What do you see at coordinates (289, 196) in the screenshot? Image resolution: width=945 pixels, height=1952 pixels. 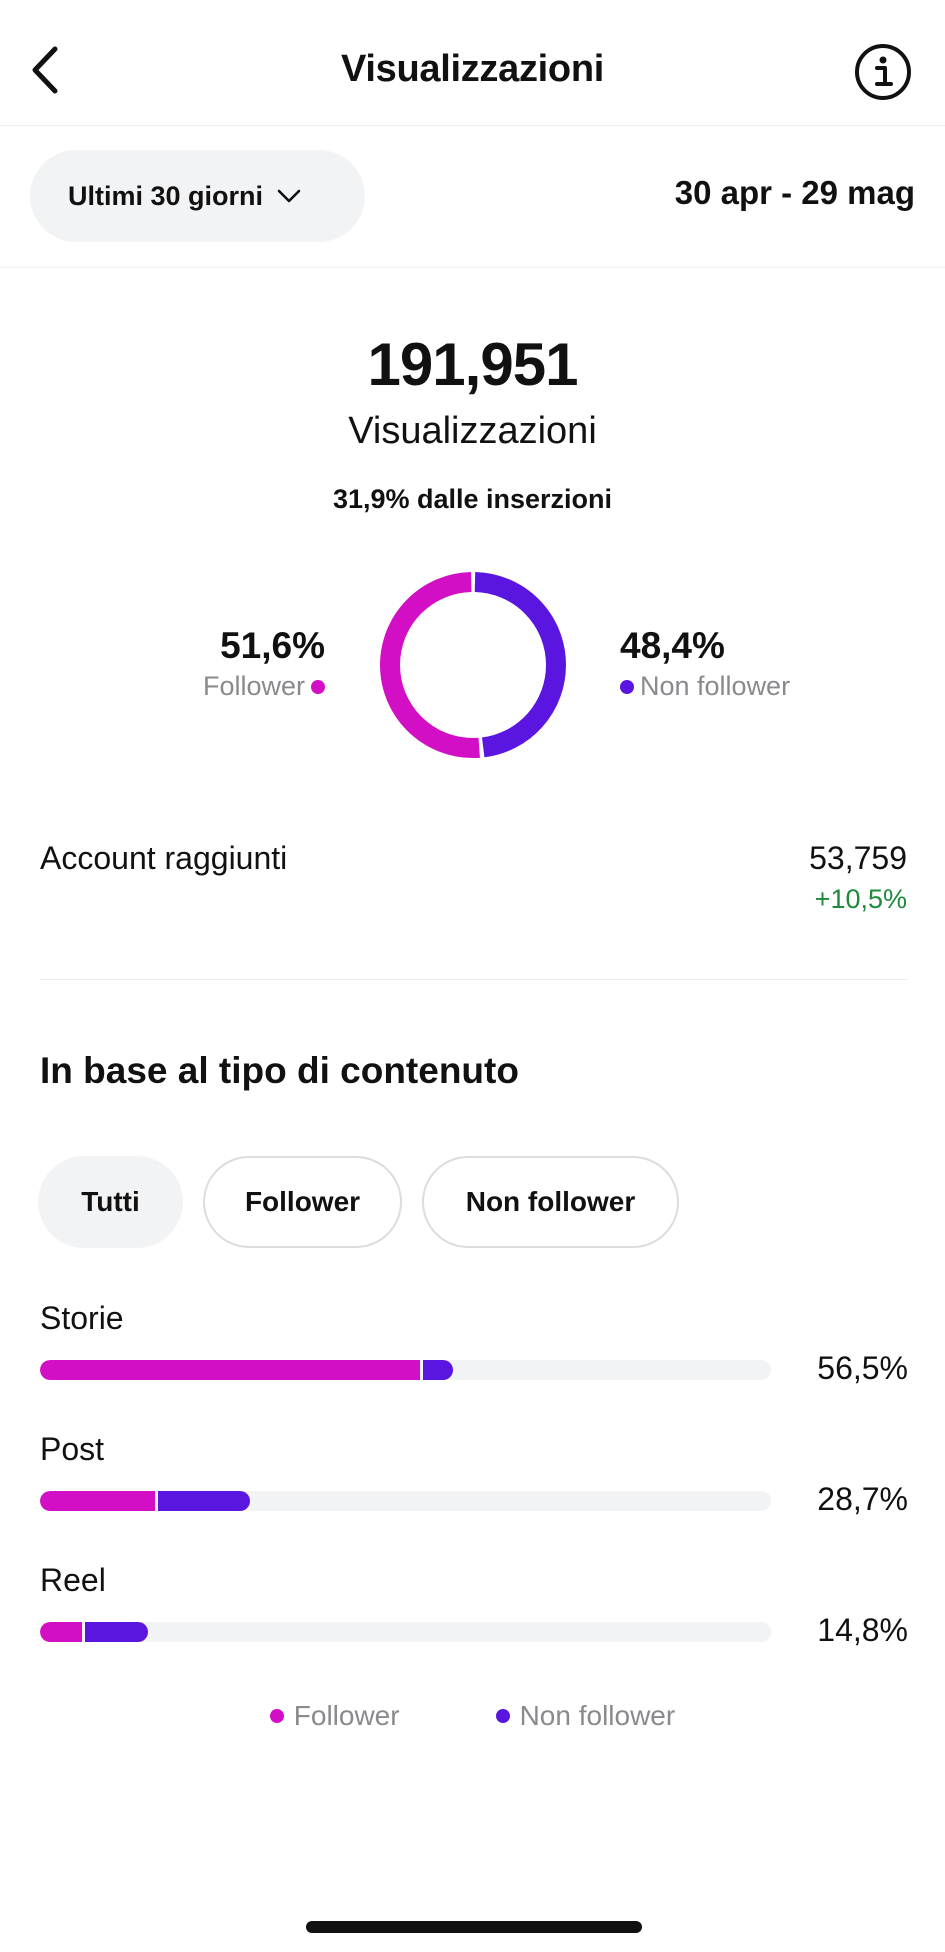 I see `chevron-down-icon` at bounding box center [289, 196].